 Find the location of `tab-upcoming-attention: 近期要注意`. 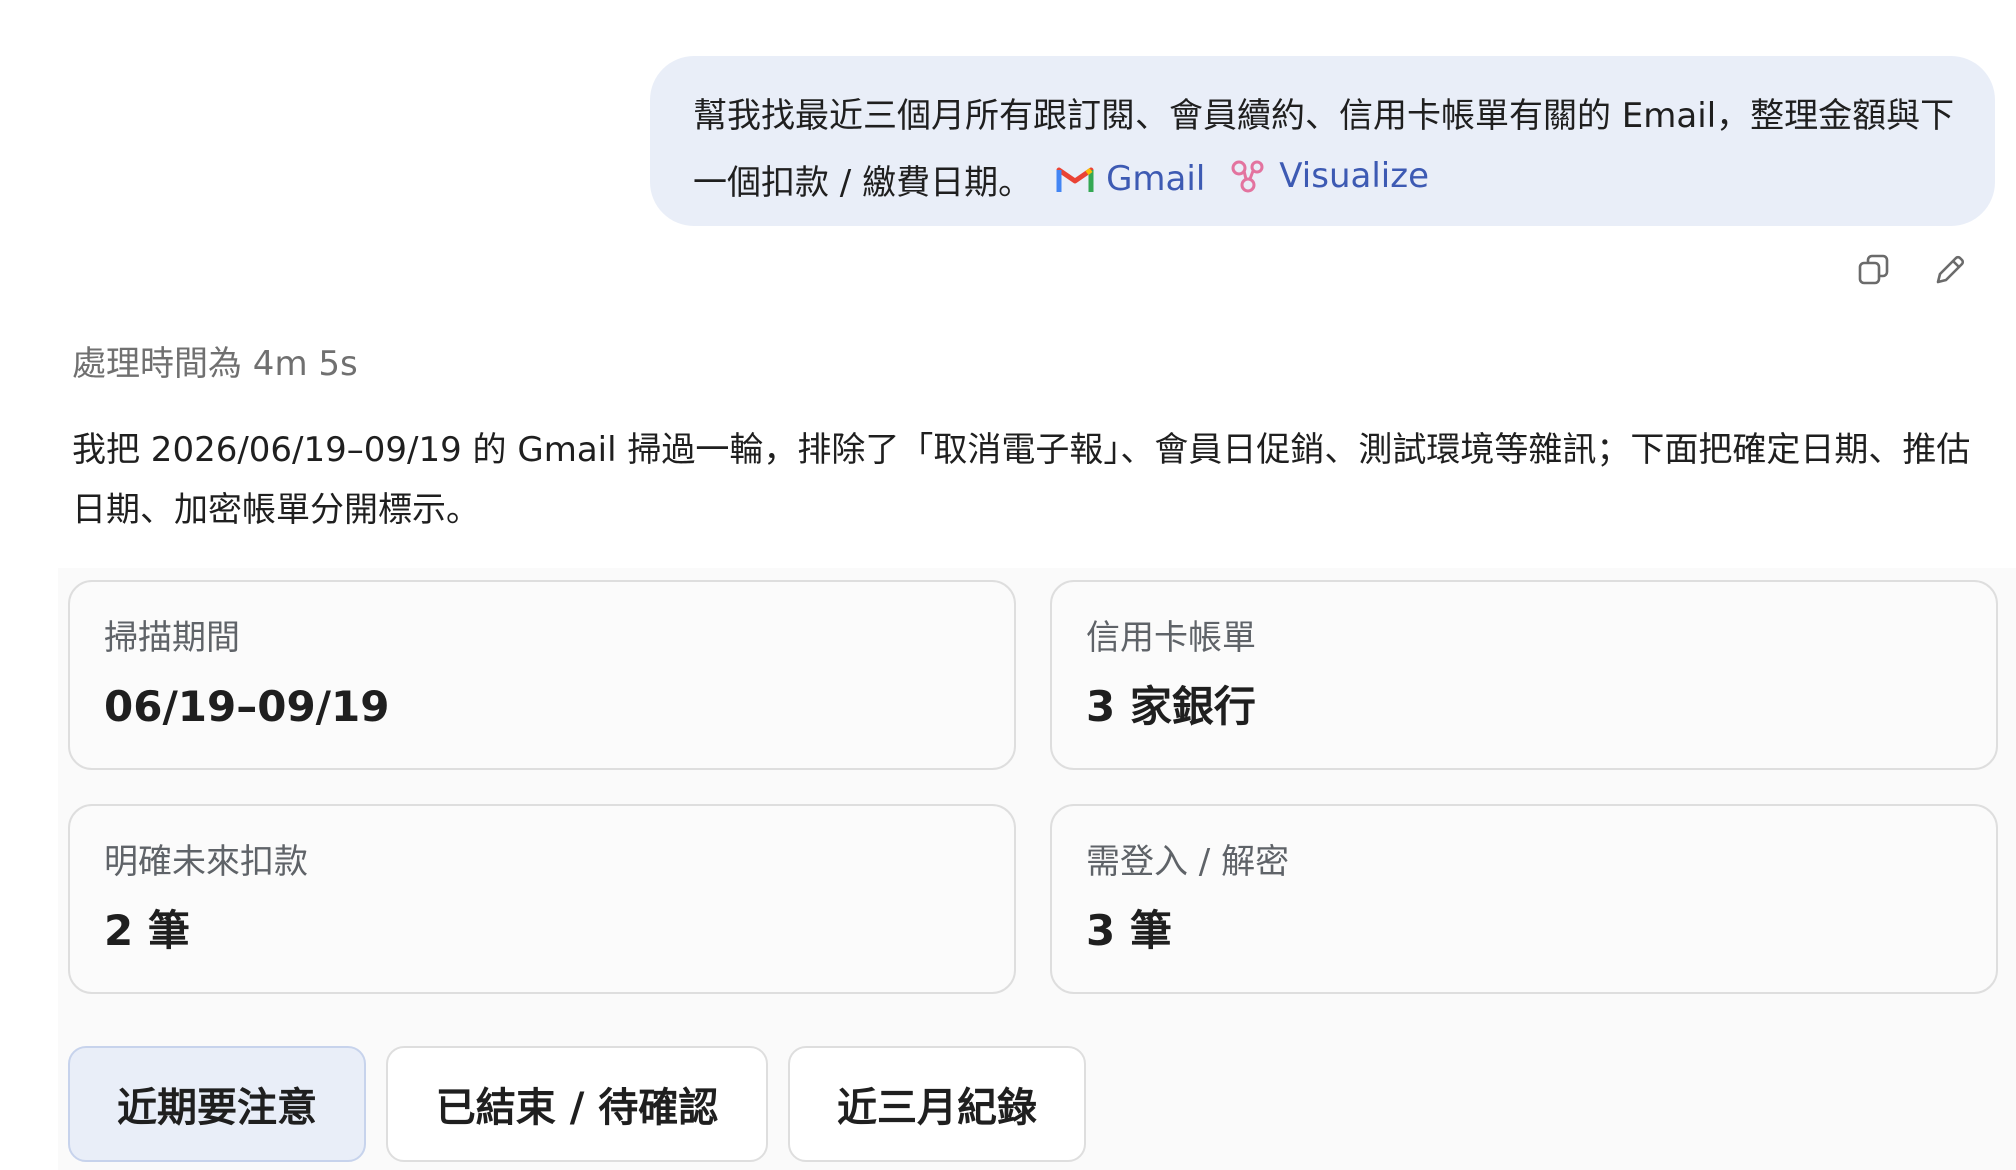

tab-upcoming-attention: 近期要注意 is located at coordinates (217, 1104).